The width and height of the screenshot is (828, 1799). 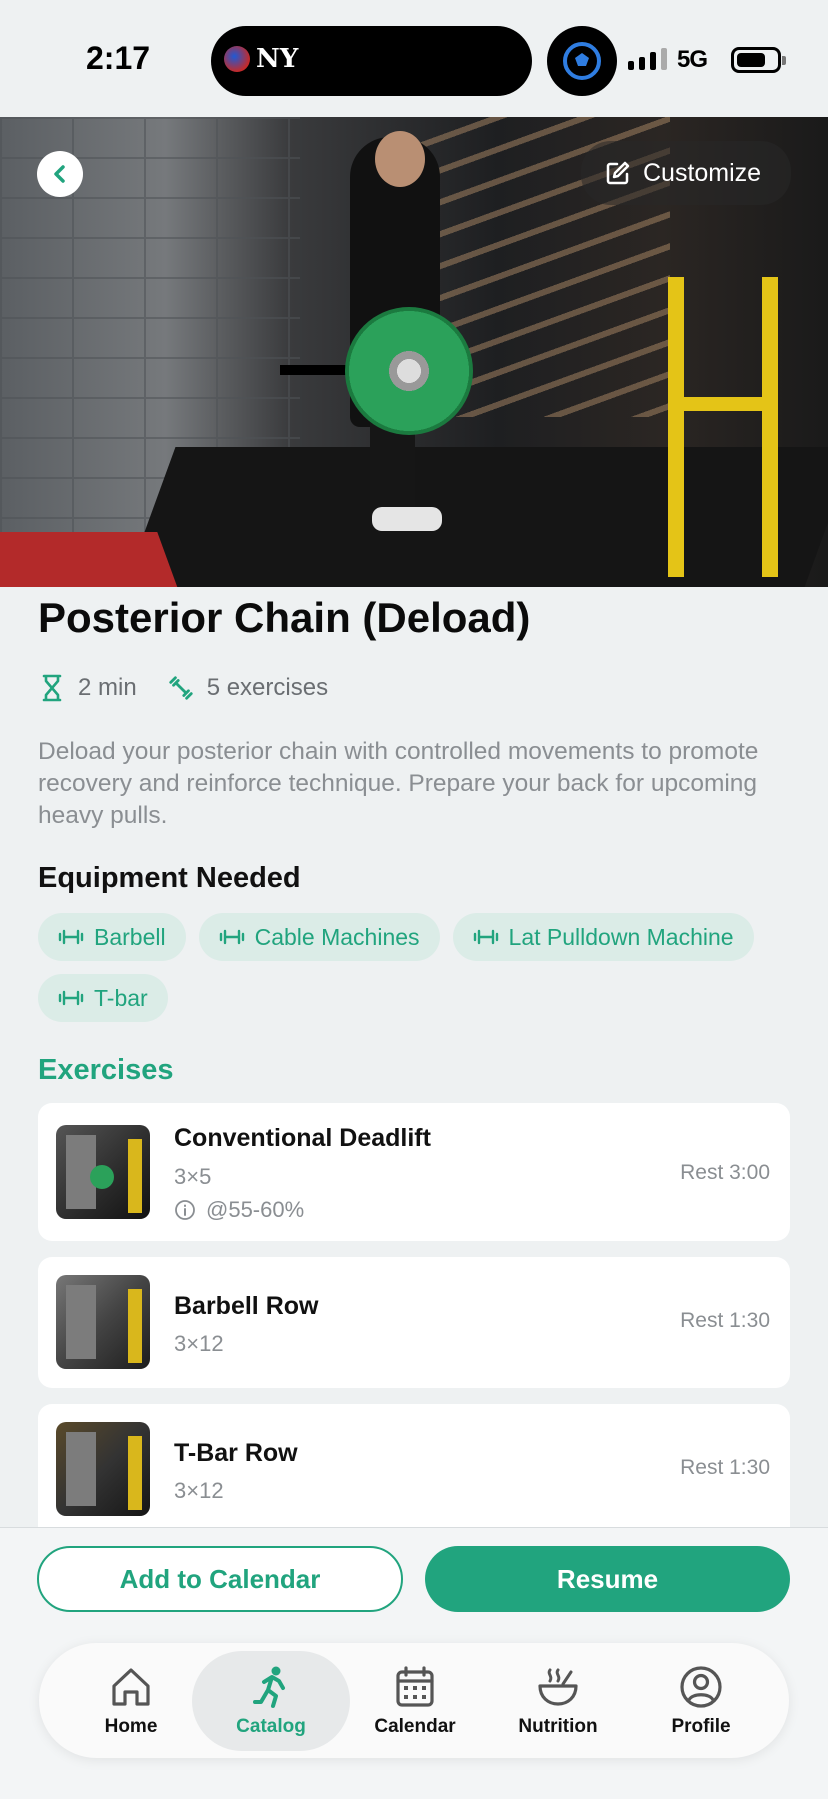 I want to click on equipment-label: Barbell, so click(x=130, y=936).